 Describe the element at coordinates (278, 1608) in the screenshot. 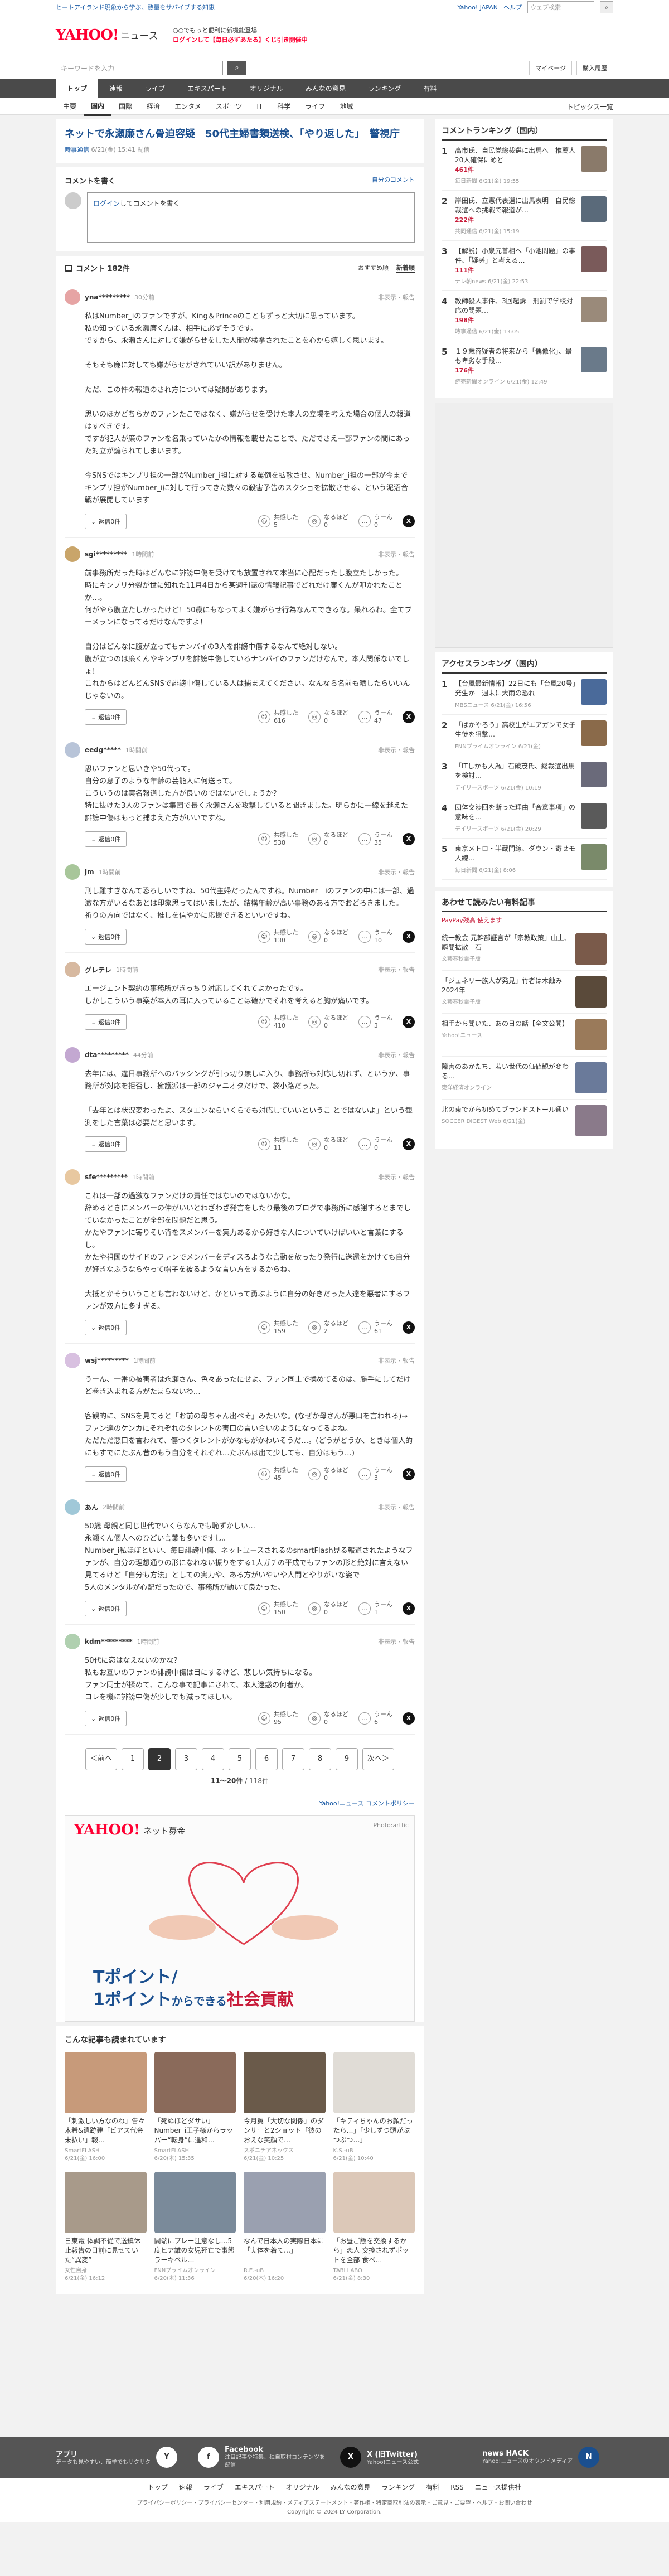

I see `empathy-button: ☺ 共感した 150` at that location.